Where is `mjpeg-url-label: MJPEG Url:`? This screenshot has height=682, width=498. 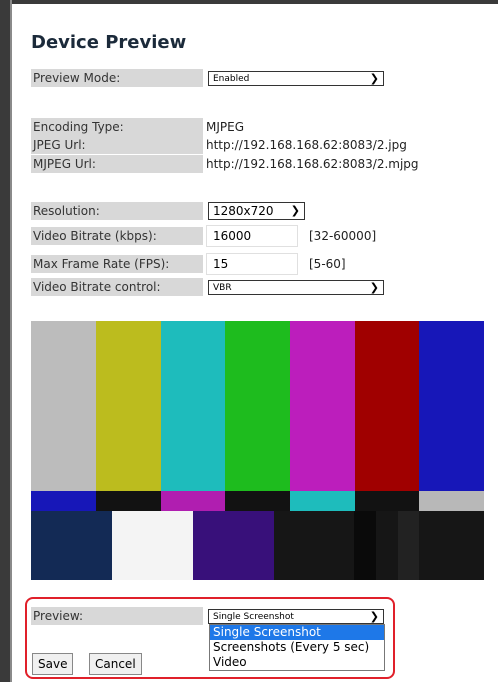
mjpeg-url-label: MJPEG Url: is located at coordinates (117, 164).